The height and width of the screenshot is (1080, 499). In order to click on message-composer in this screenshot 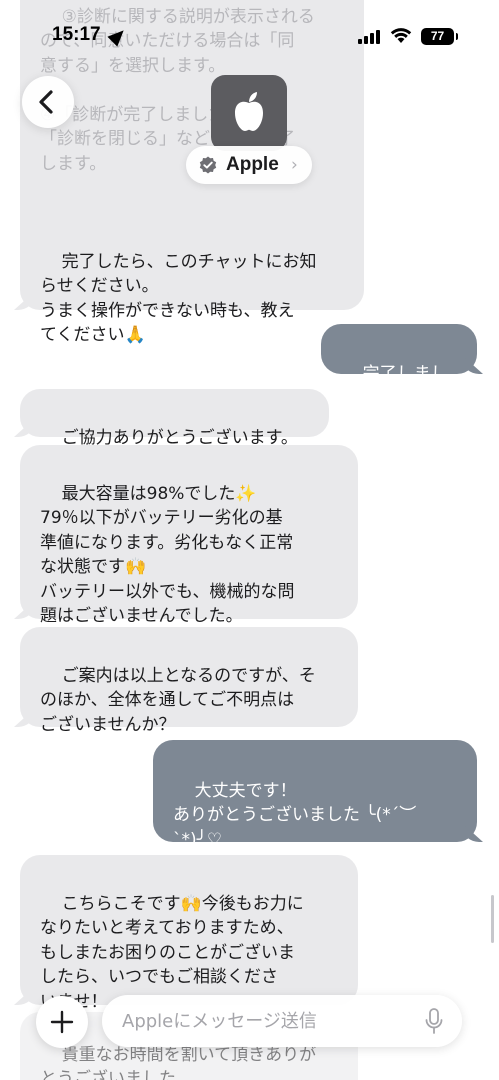, I will do `click(282, 1021)`.